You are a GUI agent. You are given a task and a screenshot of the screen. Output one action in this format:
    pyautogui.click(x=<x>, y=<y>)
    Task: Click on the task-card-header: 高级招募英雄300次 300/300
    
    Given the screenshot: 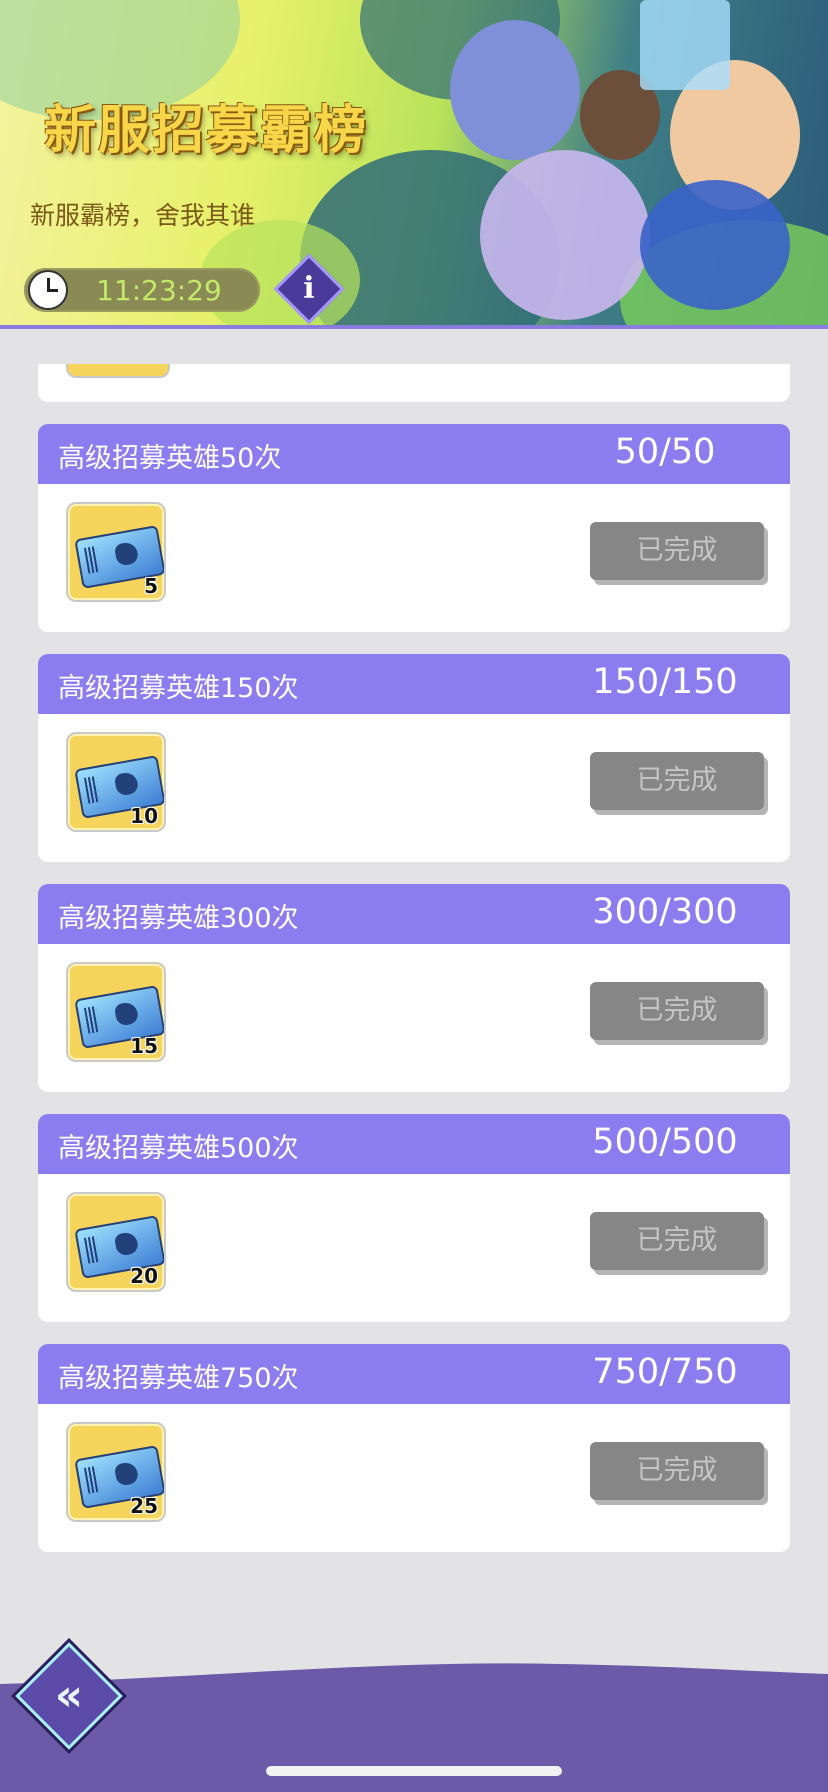 What is the action you would take?
    pyautogui.click(x=414, y=914)
    